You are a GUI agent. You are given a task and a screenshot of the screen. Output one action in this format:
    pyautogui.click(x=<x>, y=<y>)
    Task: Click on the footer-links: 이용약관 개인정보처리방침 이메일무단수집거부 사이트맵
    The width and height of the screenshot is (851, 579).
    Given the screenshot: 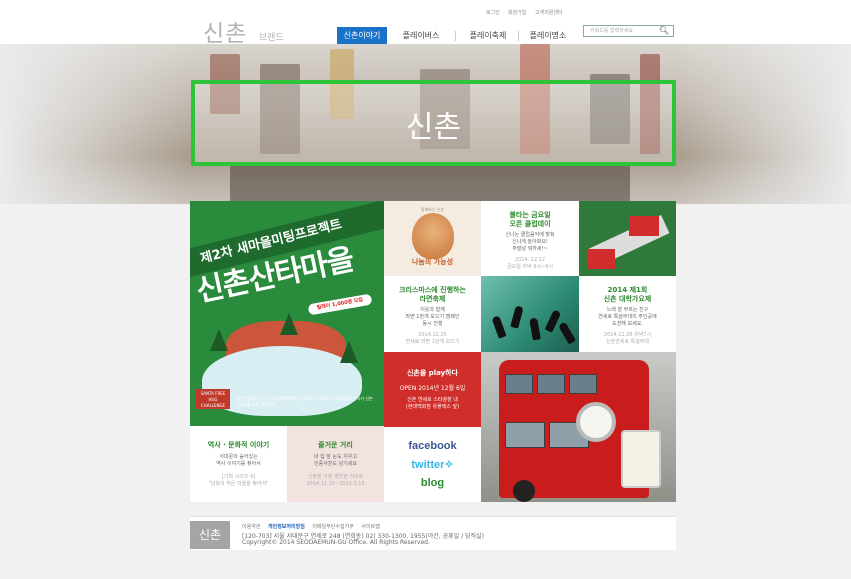 What is the action you would take?
    pyautogui.click(x=314, y=526)
    